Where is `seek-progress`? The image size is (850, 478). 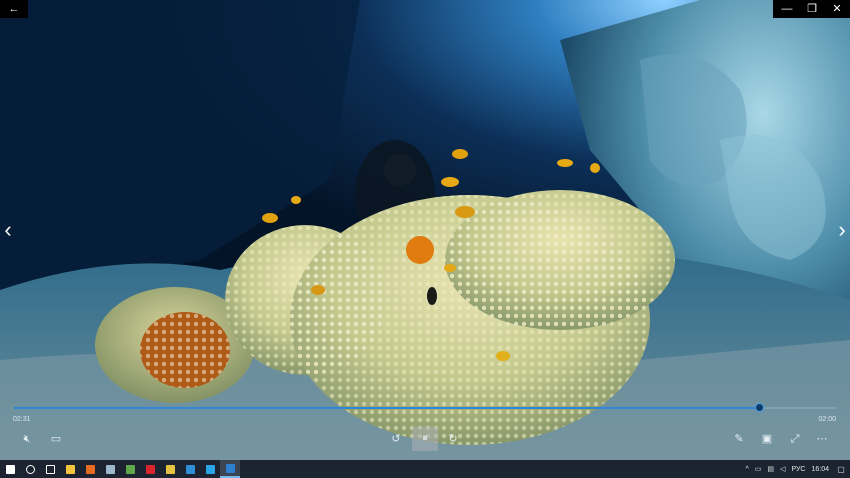
seek-progress is located at coordinates (386, 408).